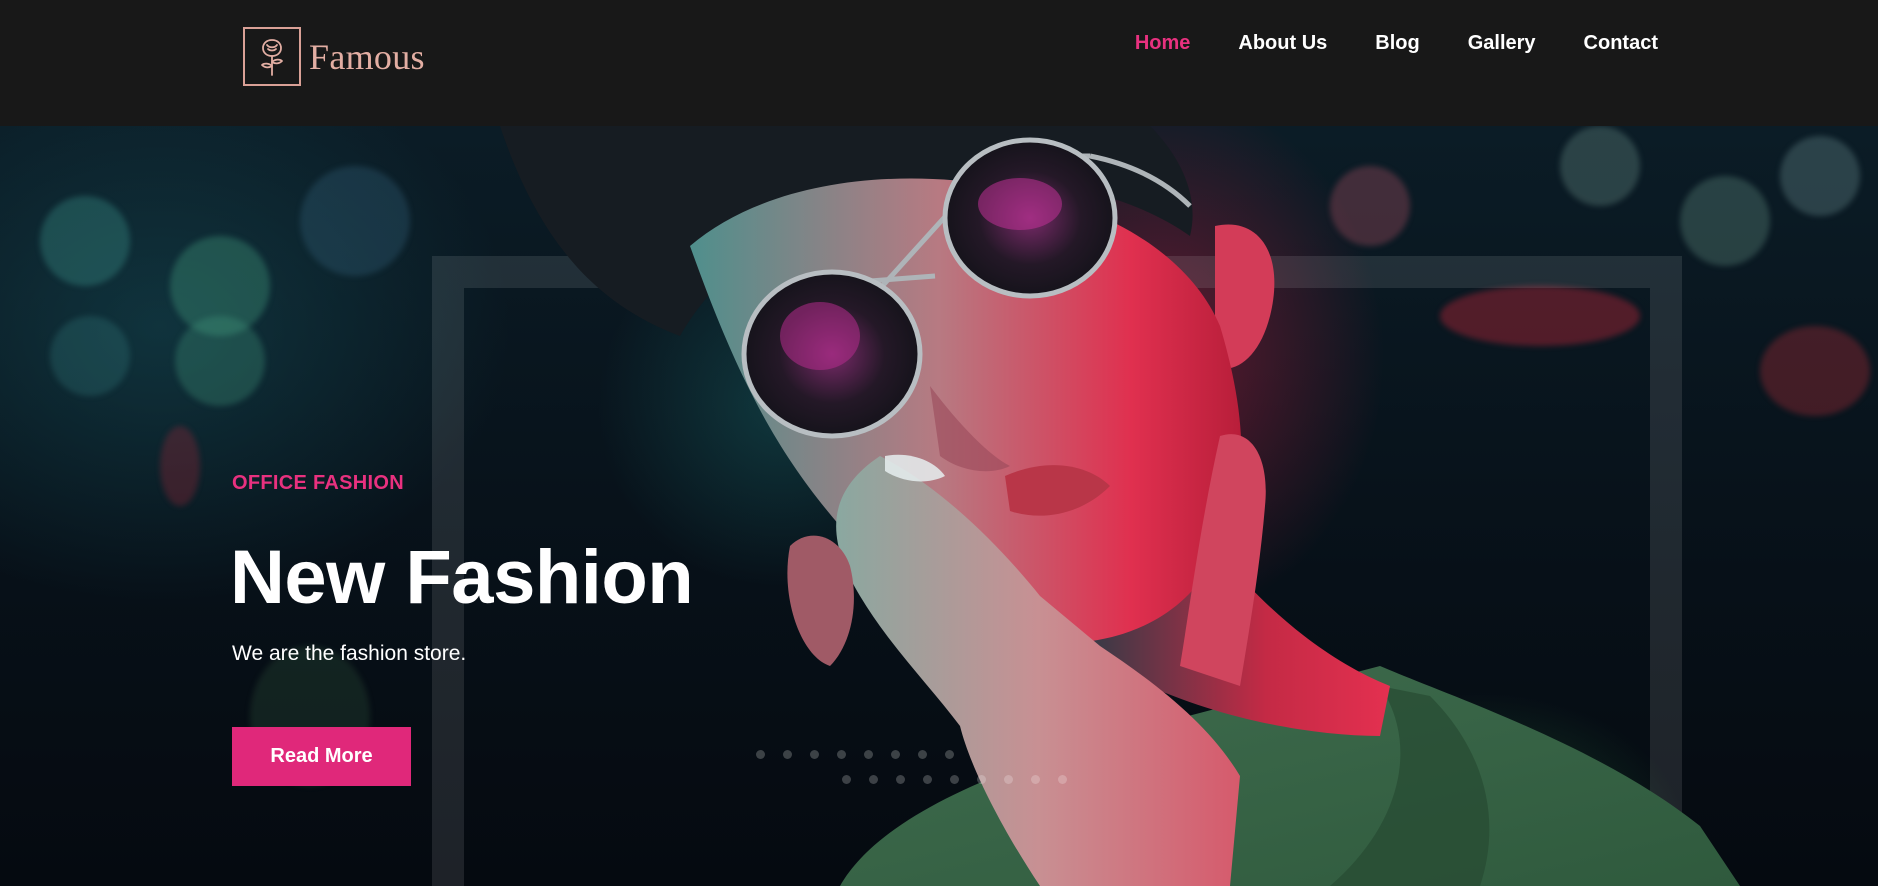 Image resolution: width=1878 pixels, height=886 pixels. I want to click on main-nav: Home About Us Blog Gallery Contact, so click(1396, 43).